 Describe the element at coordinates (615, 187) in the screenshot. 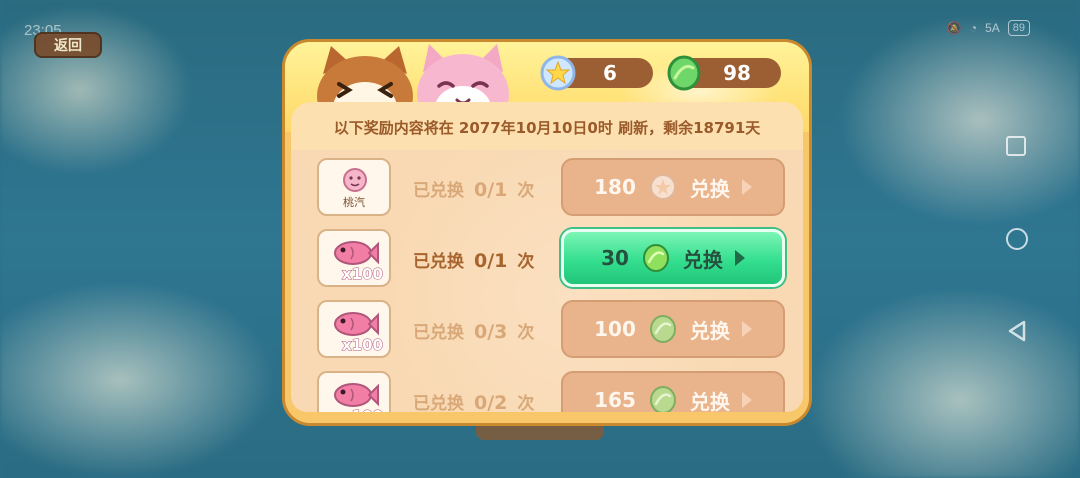

I see `price: 180` at that location.